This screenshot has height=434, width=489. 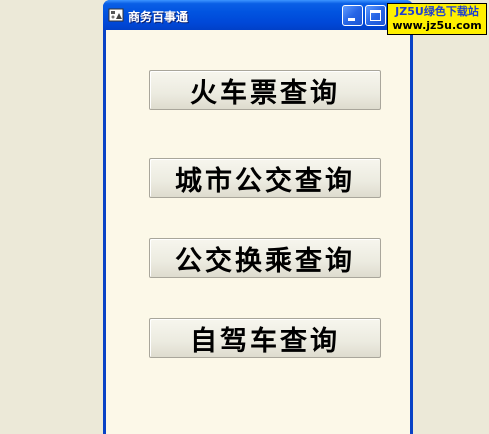 What do you see at coordinates (265, 261) in the screenshot?
I see `bus-transfer-query-label: 公交换乘查询` at bounding box center [265, 261].